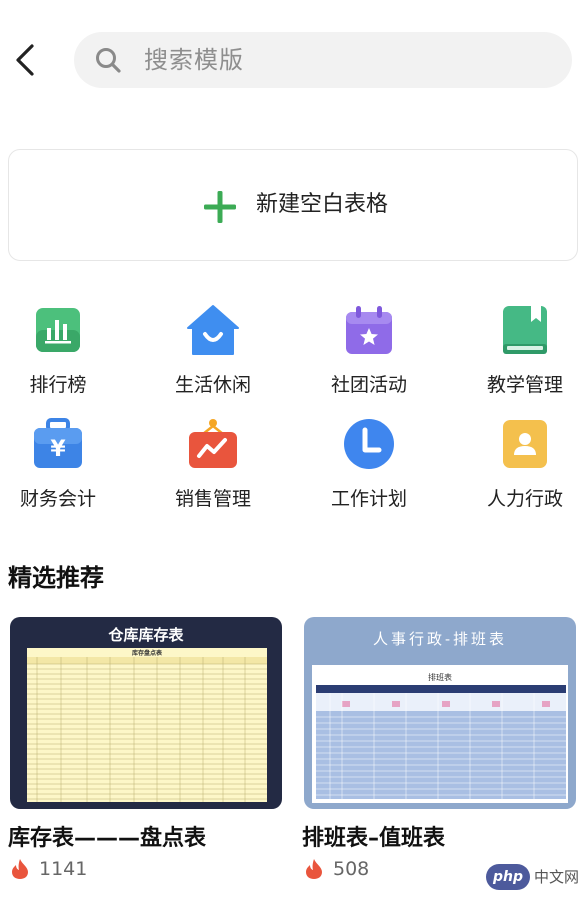  Describe the element at coordinates (107, 838) in the screenshot. I see `template-name: 库存表———盘点表` at that location.